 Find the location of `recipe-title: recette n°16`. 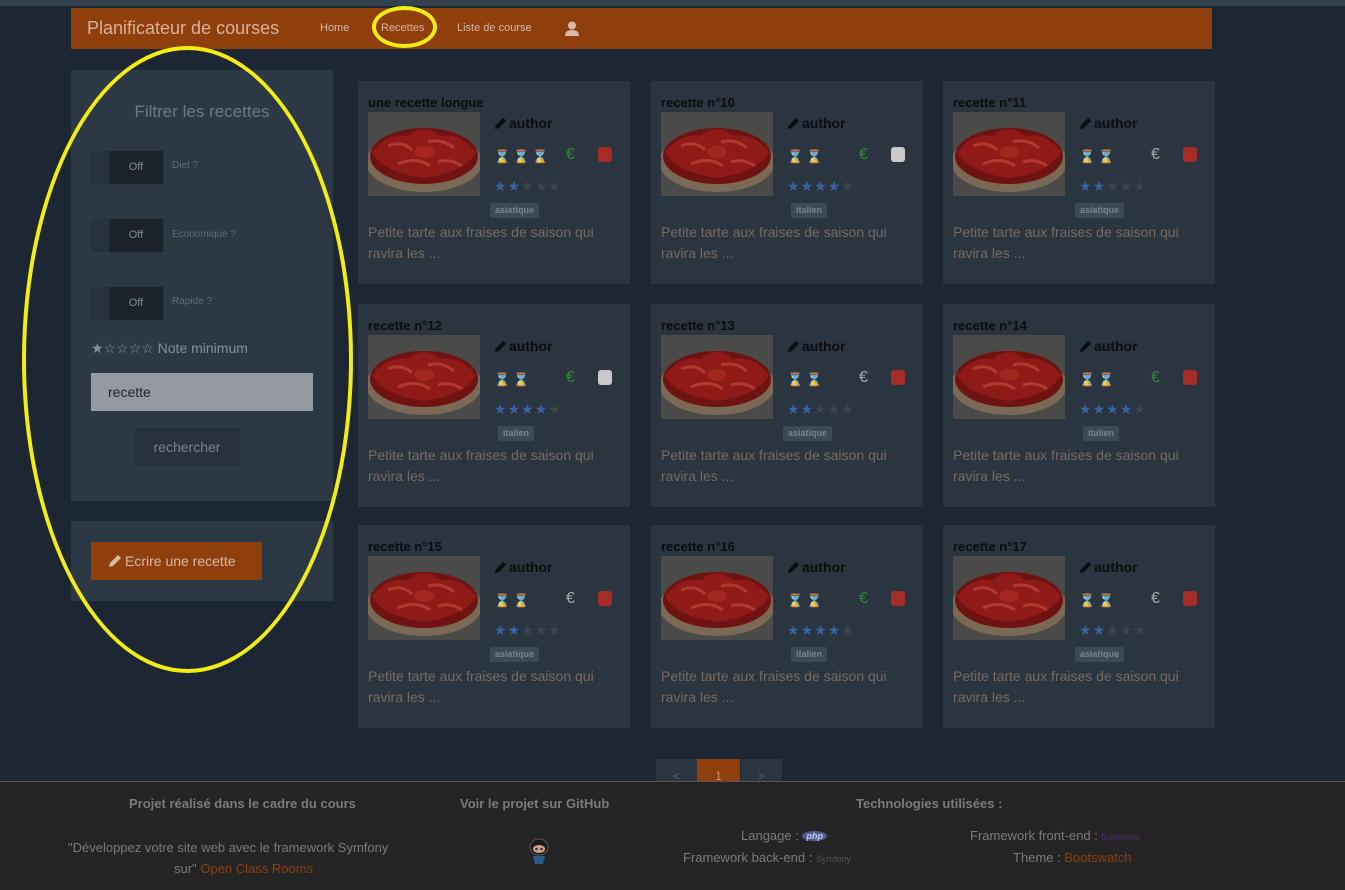

recipe-title: recette n°16 is located at coordinates (698, 546).